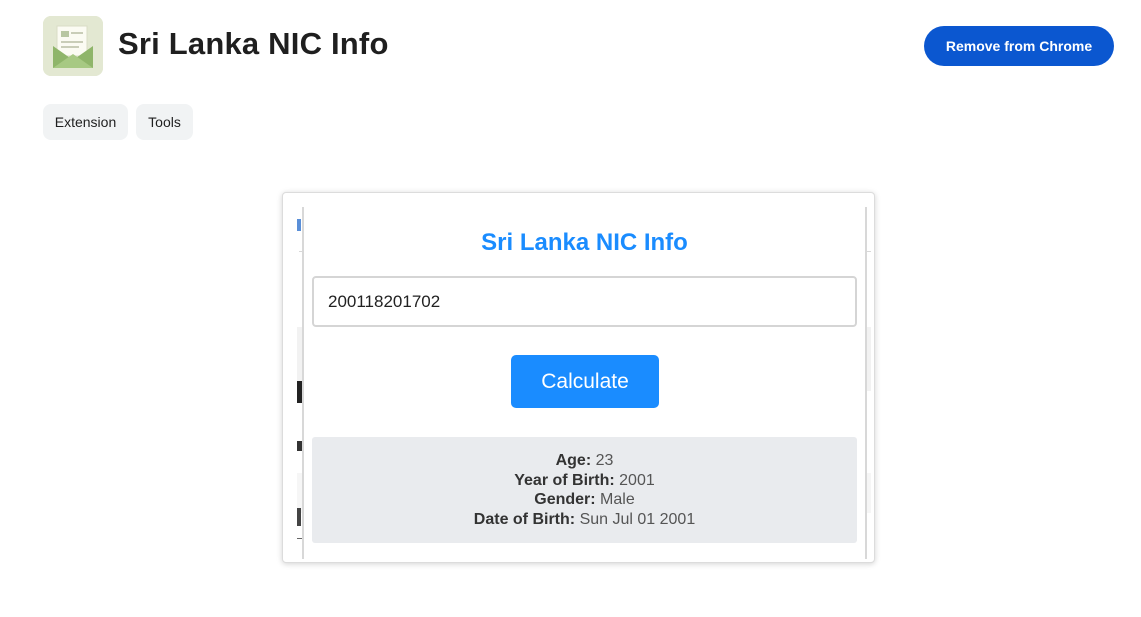 This screenshot has height=617, width=1141. I want to click on result-date-of-birth: Date of Birth: Sun Jul 01 2001, so click(584, 519).